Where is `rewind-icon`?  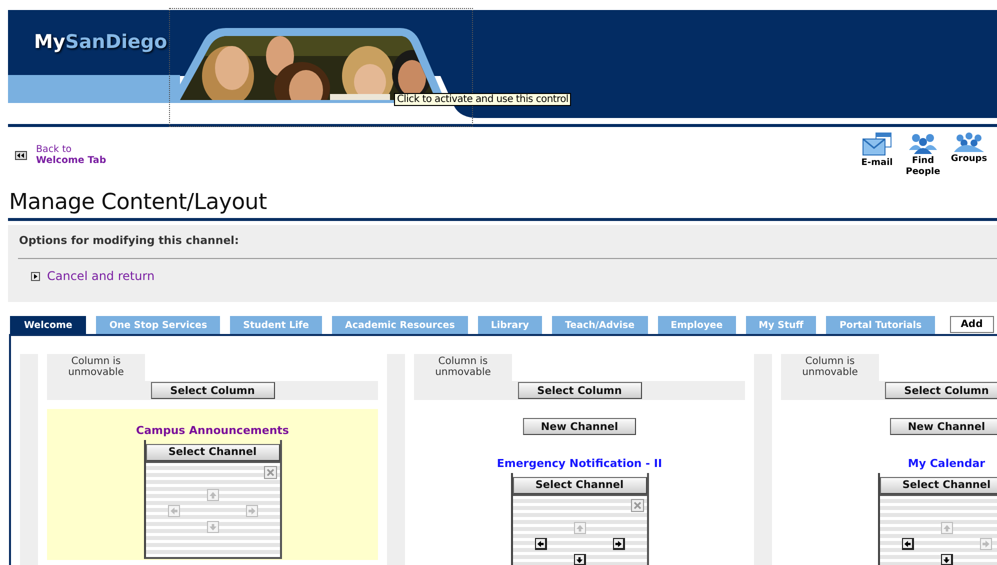
rewind-icon is located at coordinates (21, 155).